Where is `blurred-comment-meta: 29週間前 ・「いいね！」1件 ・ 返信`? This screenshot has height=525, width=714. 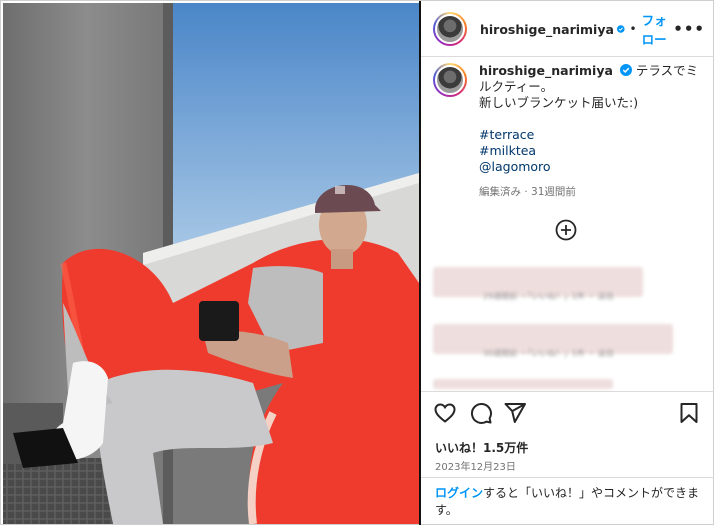
blurred-comment-meta: 29週間前 ・「いいね！」1件 ・ 返信 is located at coordinates (548, 296).